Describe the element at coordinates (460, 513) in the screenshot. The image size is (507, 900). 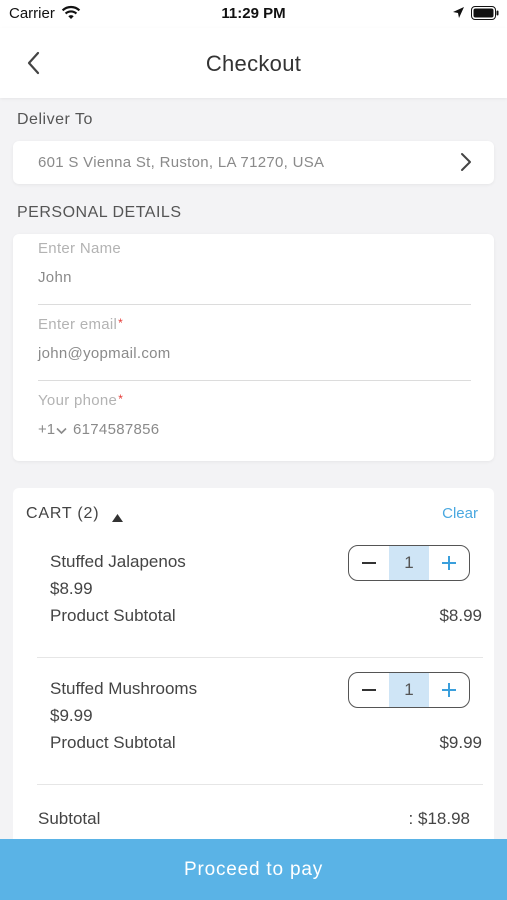
I see `clear-cart-button: Clear` at that location.